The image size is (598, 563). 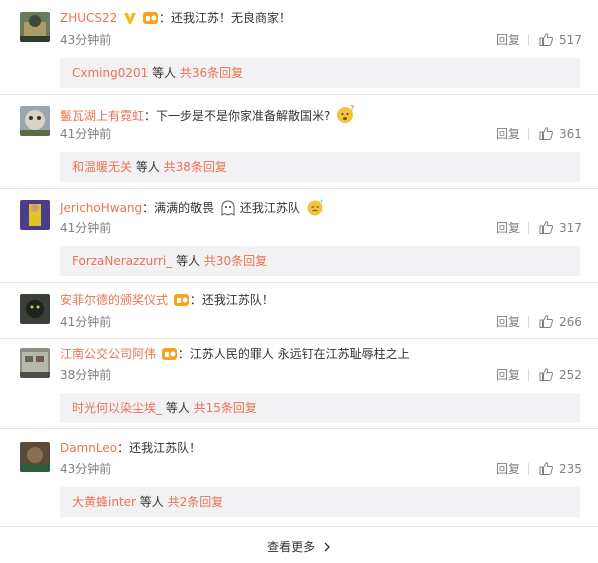 I want to click on like-count: 266, so click(x=570, y=322).